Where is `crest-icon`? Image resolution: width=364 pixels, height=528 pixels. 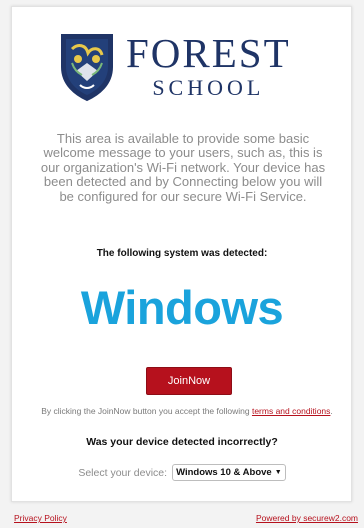 crest-icon is located at coordinates (87, 68).